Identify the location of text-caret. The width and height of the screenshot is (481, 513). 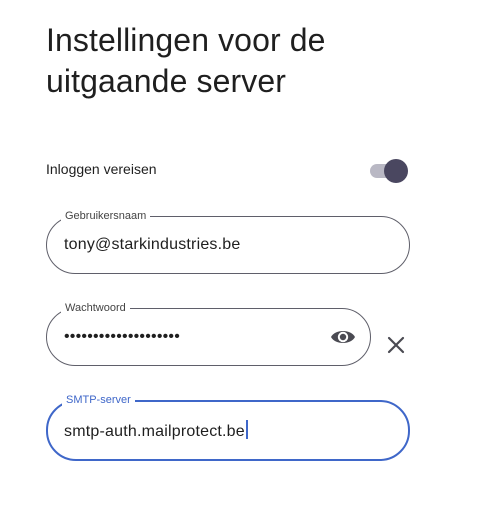
(246, 429).